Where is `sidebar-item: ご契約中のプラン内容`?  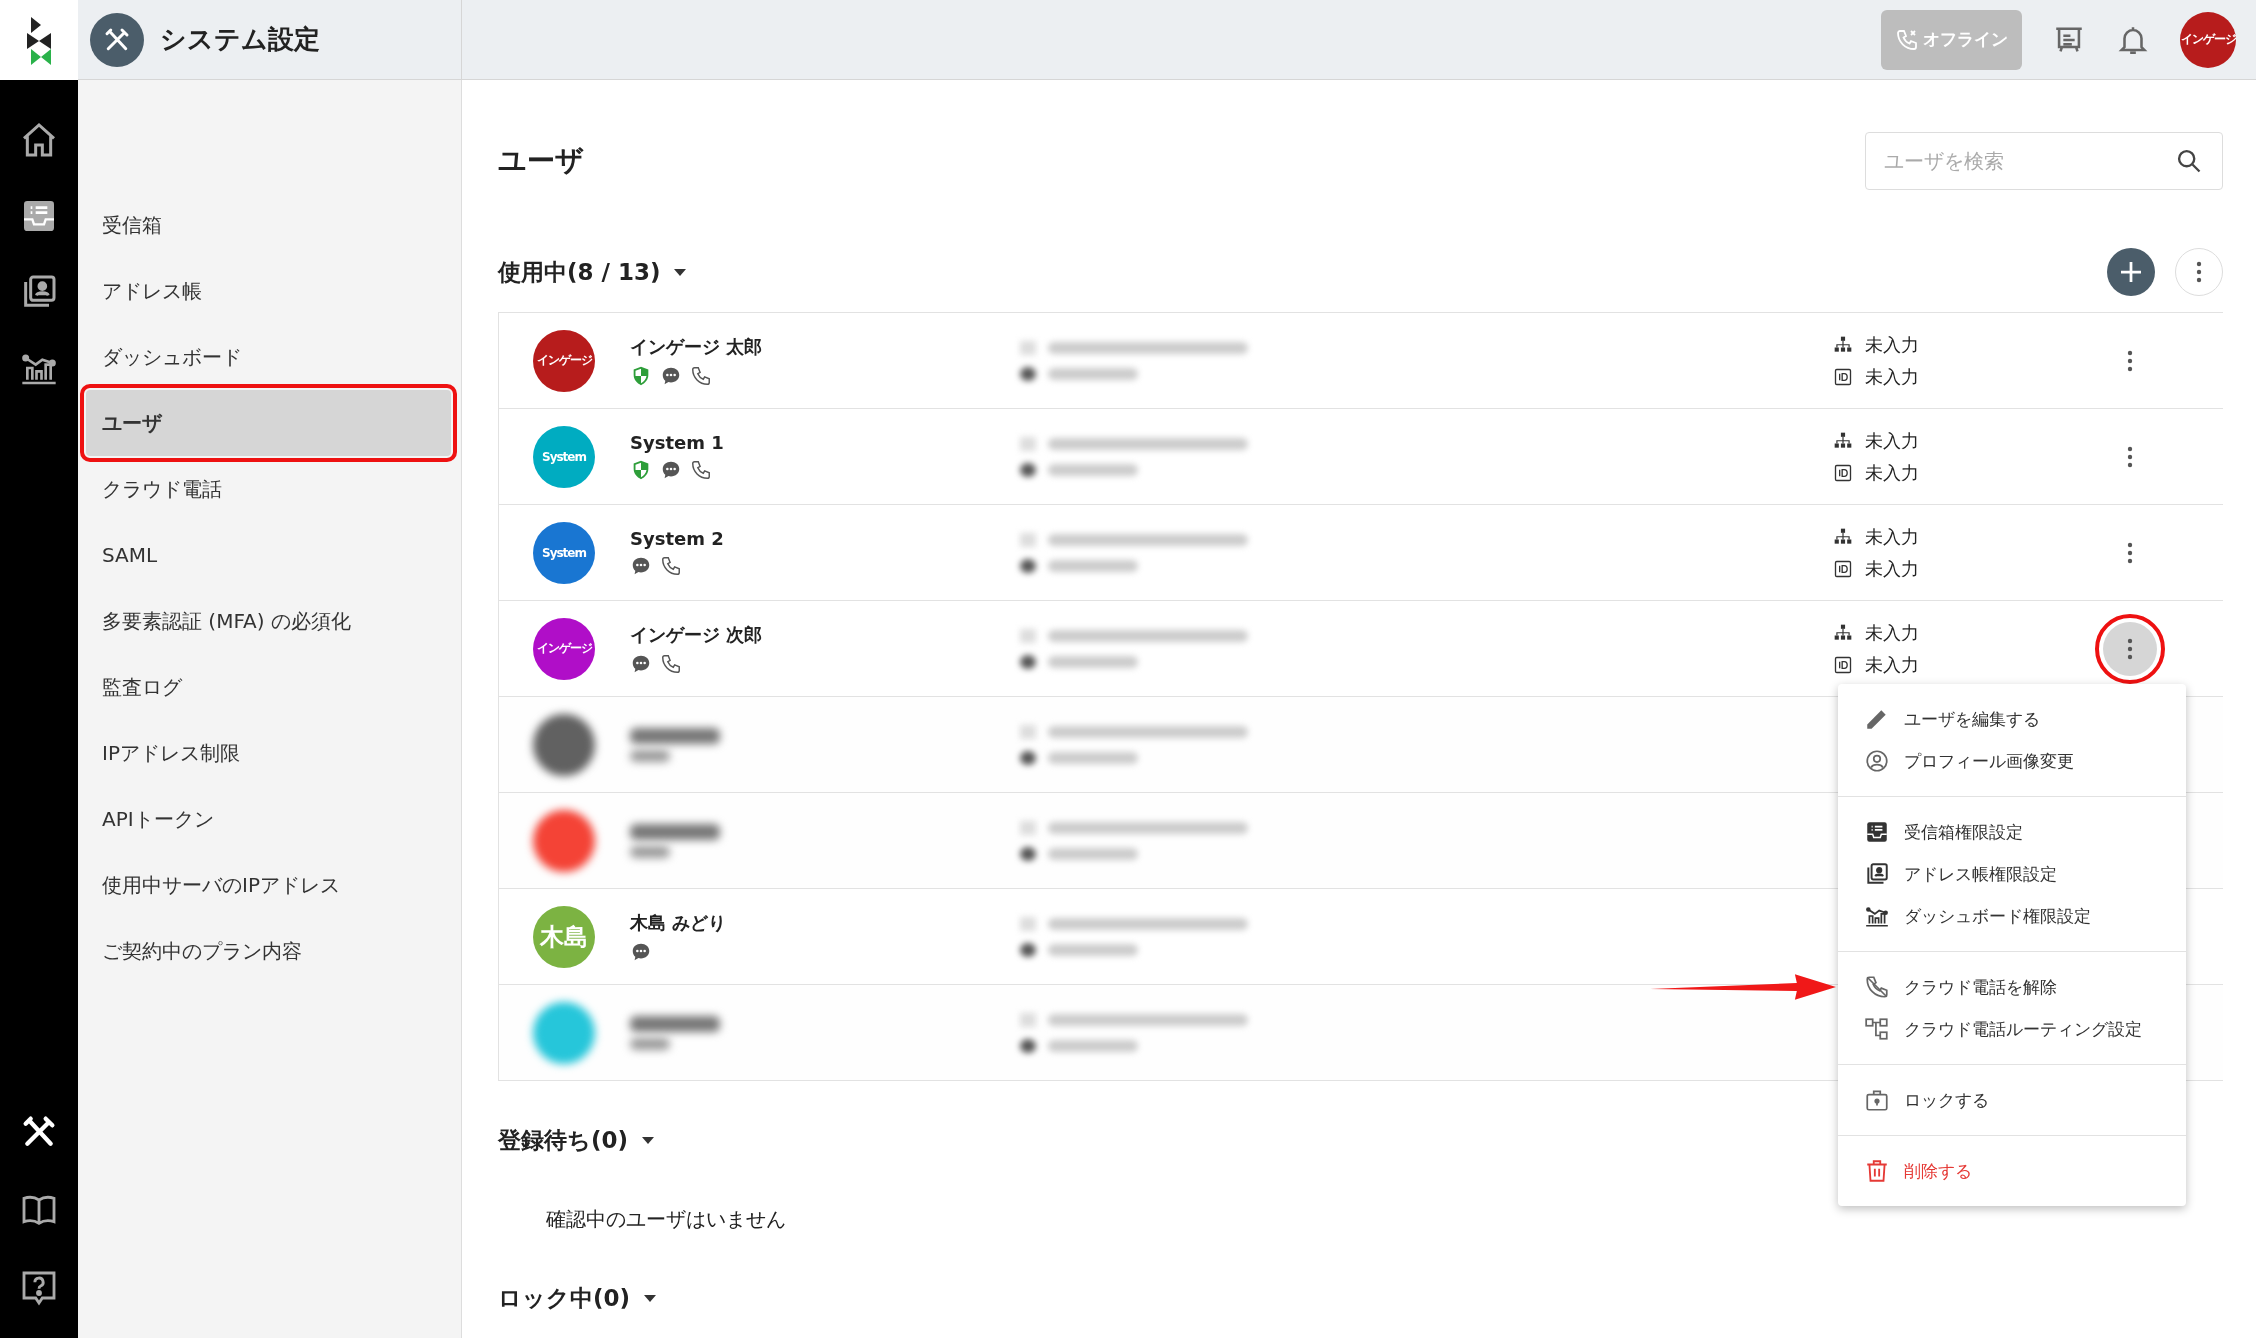
sidebar-item: ご契約中のプラン内容 is located at coordinates (269, 951).